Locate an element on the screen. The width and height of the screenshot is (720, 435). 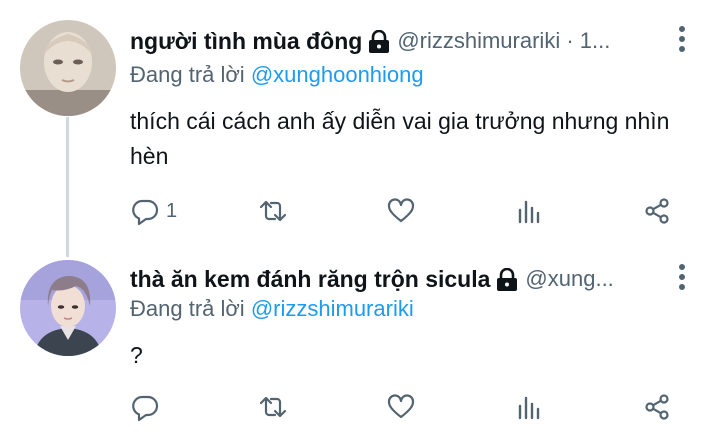
mention-link: @xunghoonhiong is located at coordinates (337, 74).